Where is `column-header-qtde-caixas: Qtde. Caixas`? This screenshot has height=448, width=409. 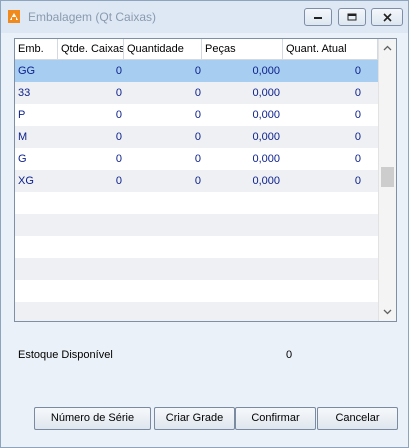
column-header-qtde-caixas: Qtde. Caixas is located at coordinates (91, 49).